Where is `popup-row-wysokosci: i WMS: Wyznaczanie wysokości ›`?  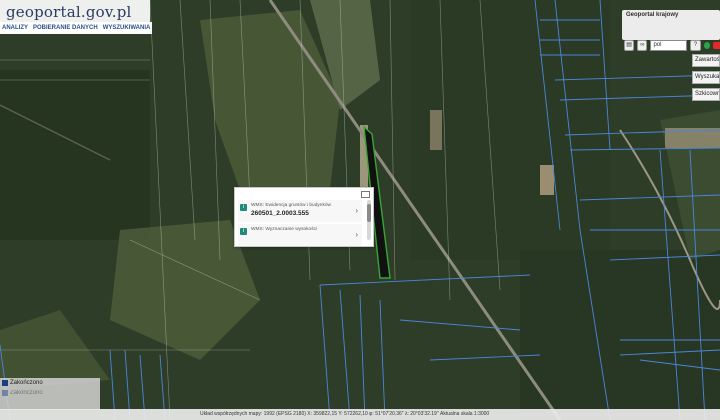 popup-row-wysokosci: i WMS: Wyznaczanie wysokości › is located at coordinates (300, 235).